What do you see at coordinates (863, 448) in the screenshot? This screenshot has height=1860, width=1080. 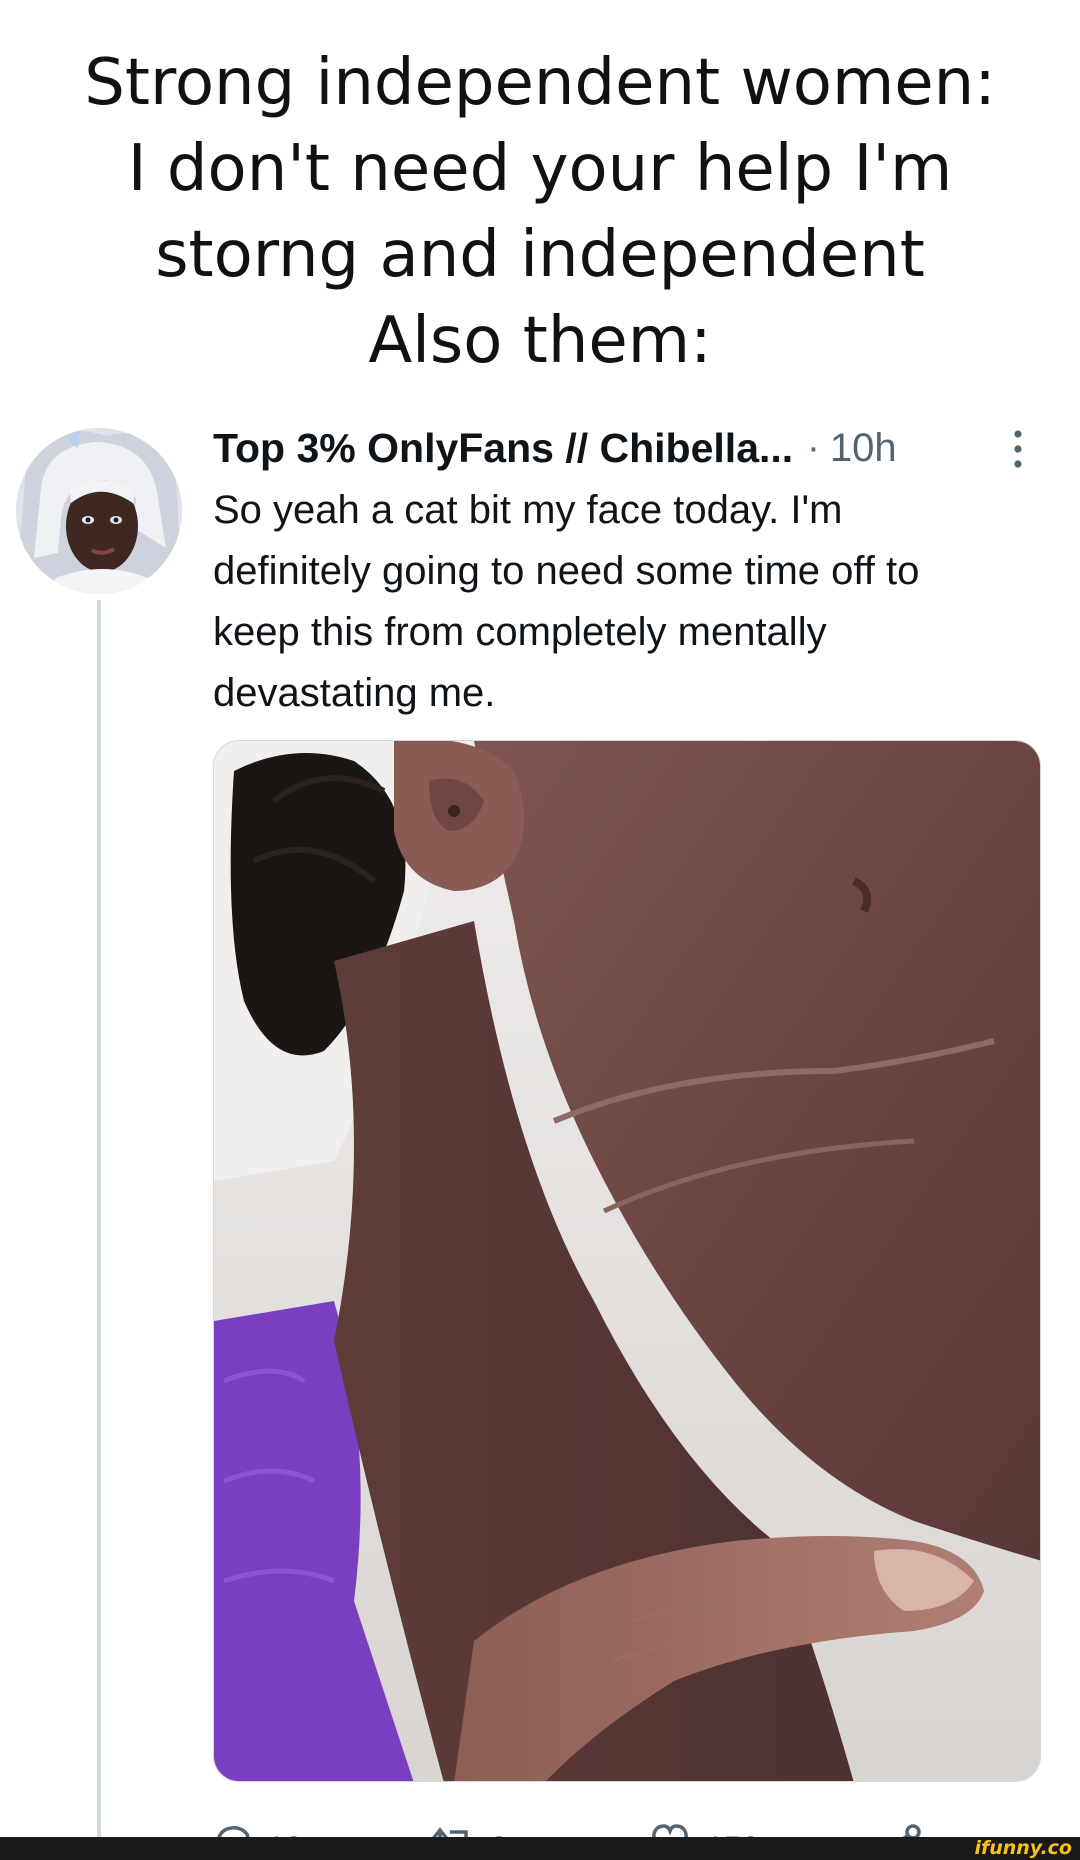 I see `tweet-timestamp: 10h` at bounding box center [863, 448].